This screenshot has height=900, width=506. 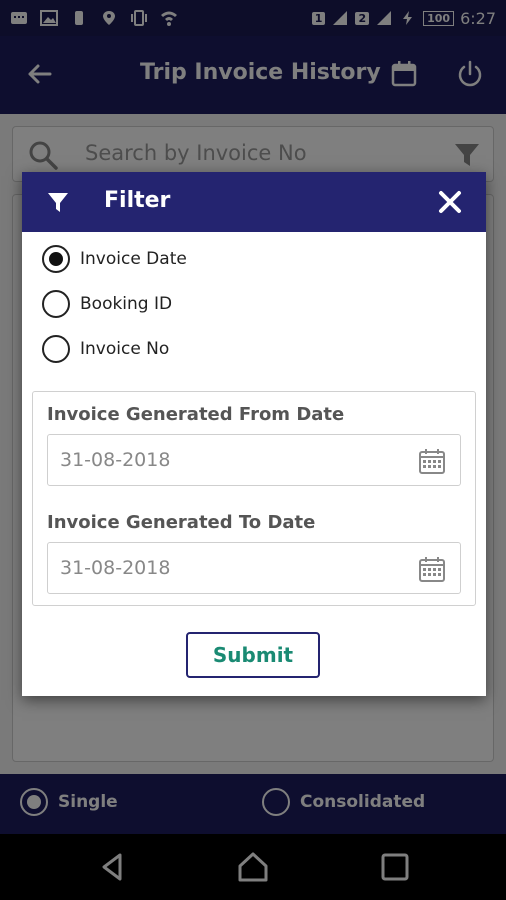 I want to click on radio-label: Invoice Date, so click(x=133, y=259).